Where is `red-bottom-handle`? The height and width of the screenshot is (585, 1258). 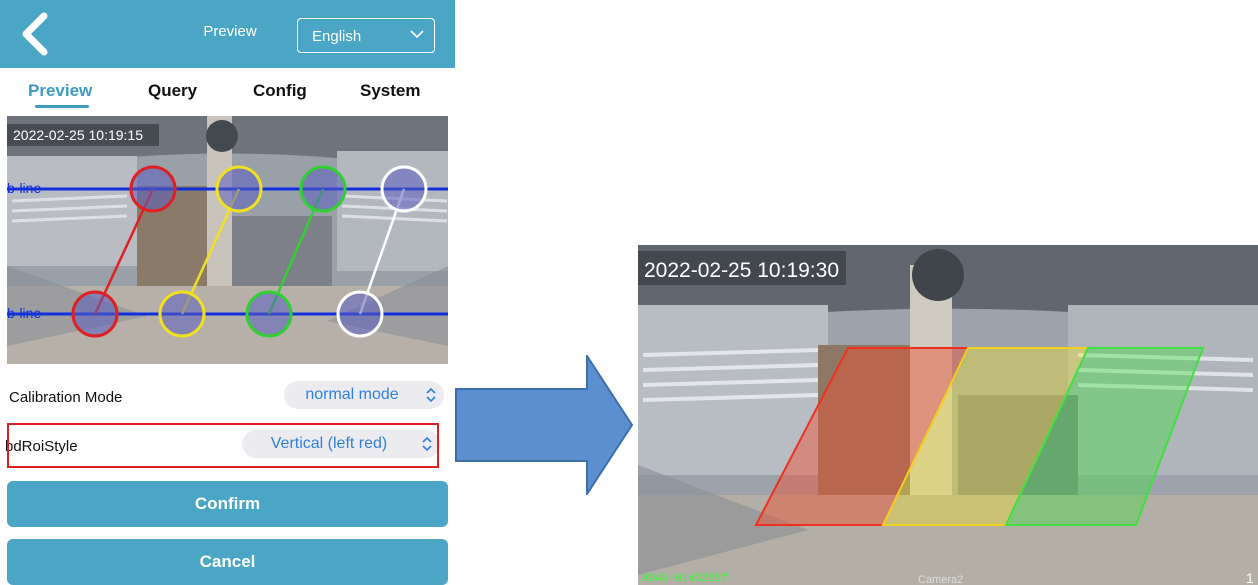
red-bottom-handle is located at coordinates (95, 314).